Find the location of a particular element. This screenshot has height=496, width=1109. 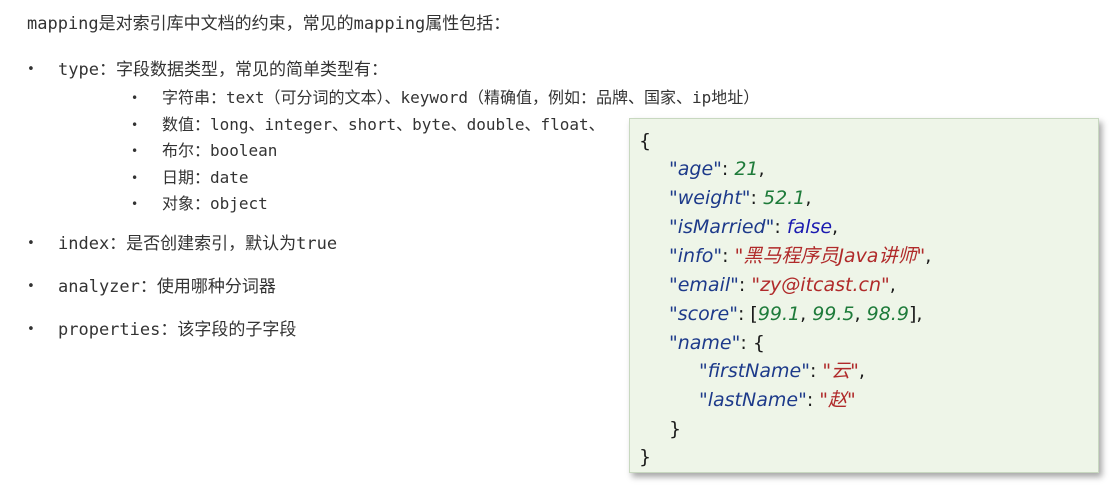

json-line-name: "name": { is located at coordinates (717, 343).